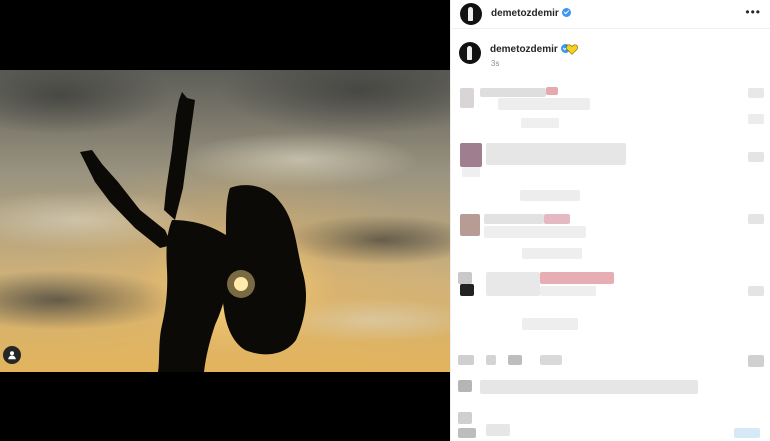 The height and width of the screenshot is (441, 770). Describe the element at coordinates (471, 14) in the screenshot. I see `avatar` at that location.